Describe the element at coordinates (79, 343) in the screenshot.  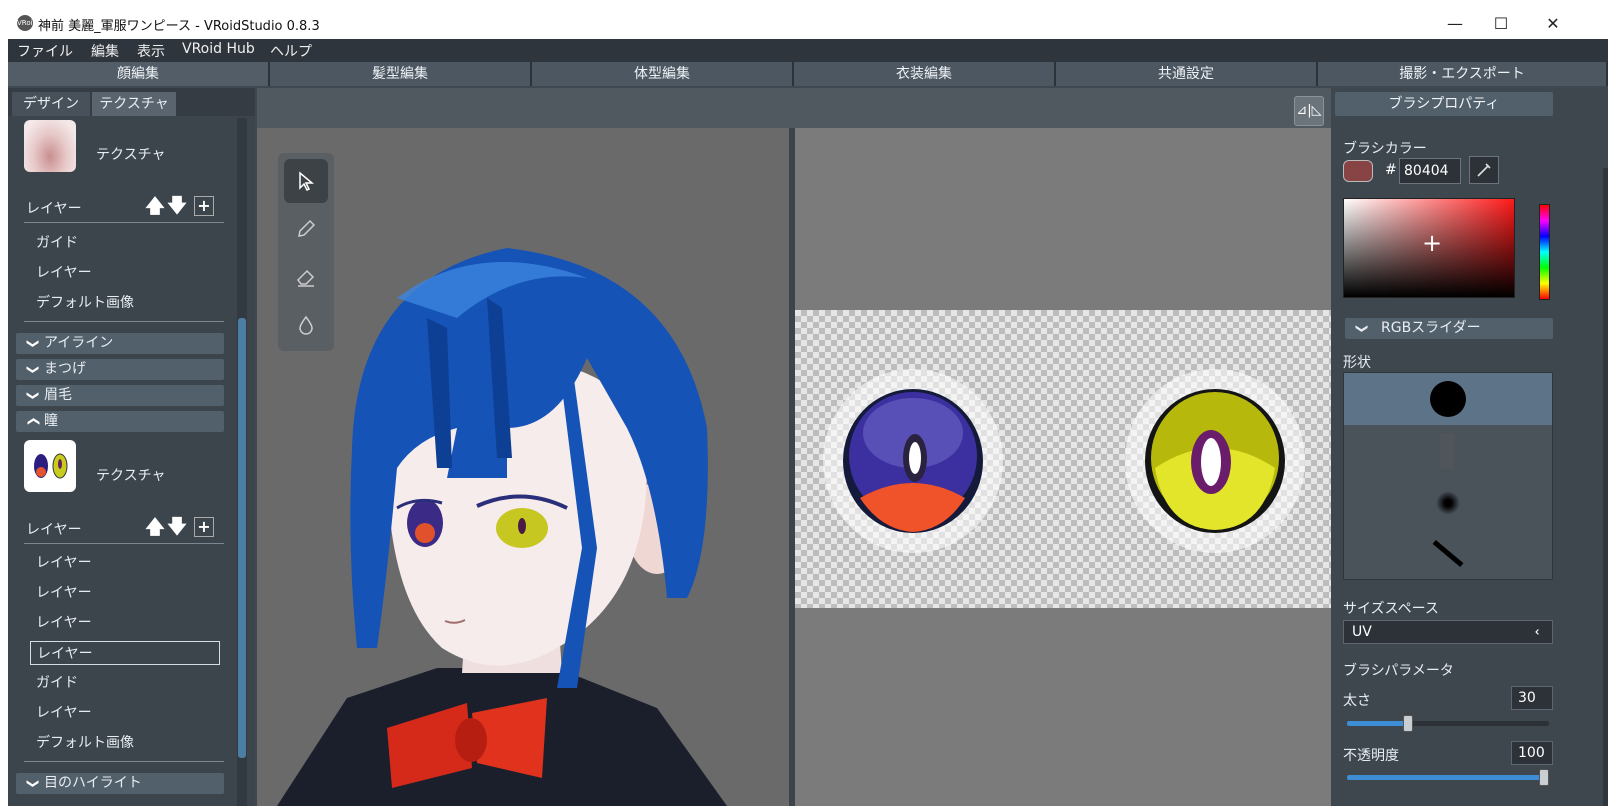
I see `section-label: アイライン` at that location.